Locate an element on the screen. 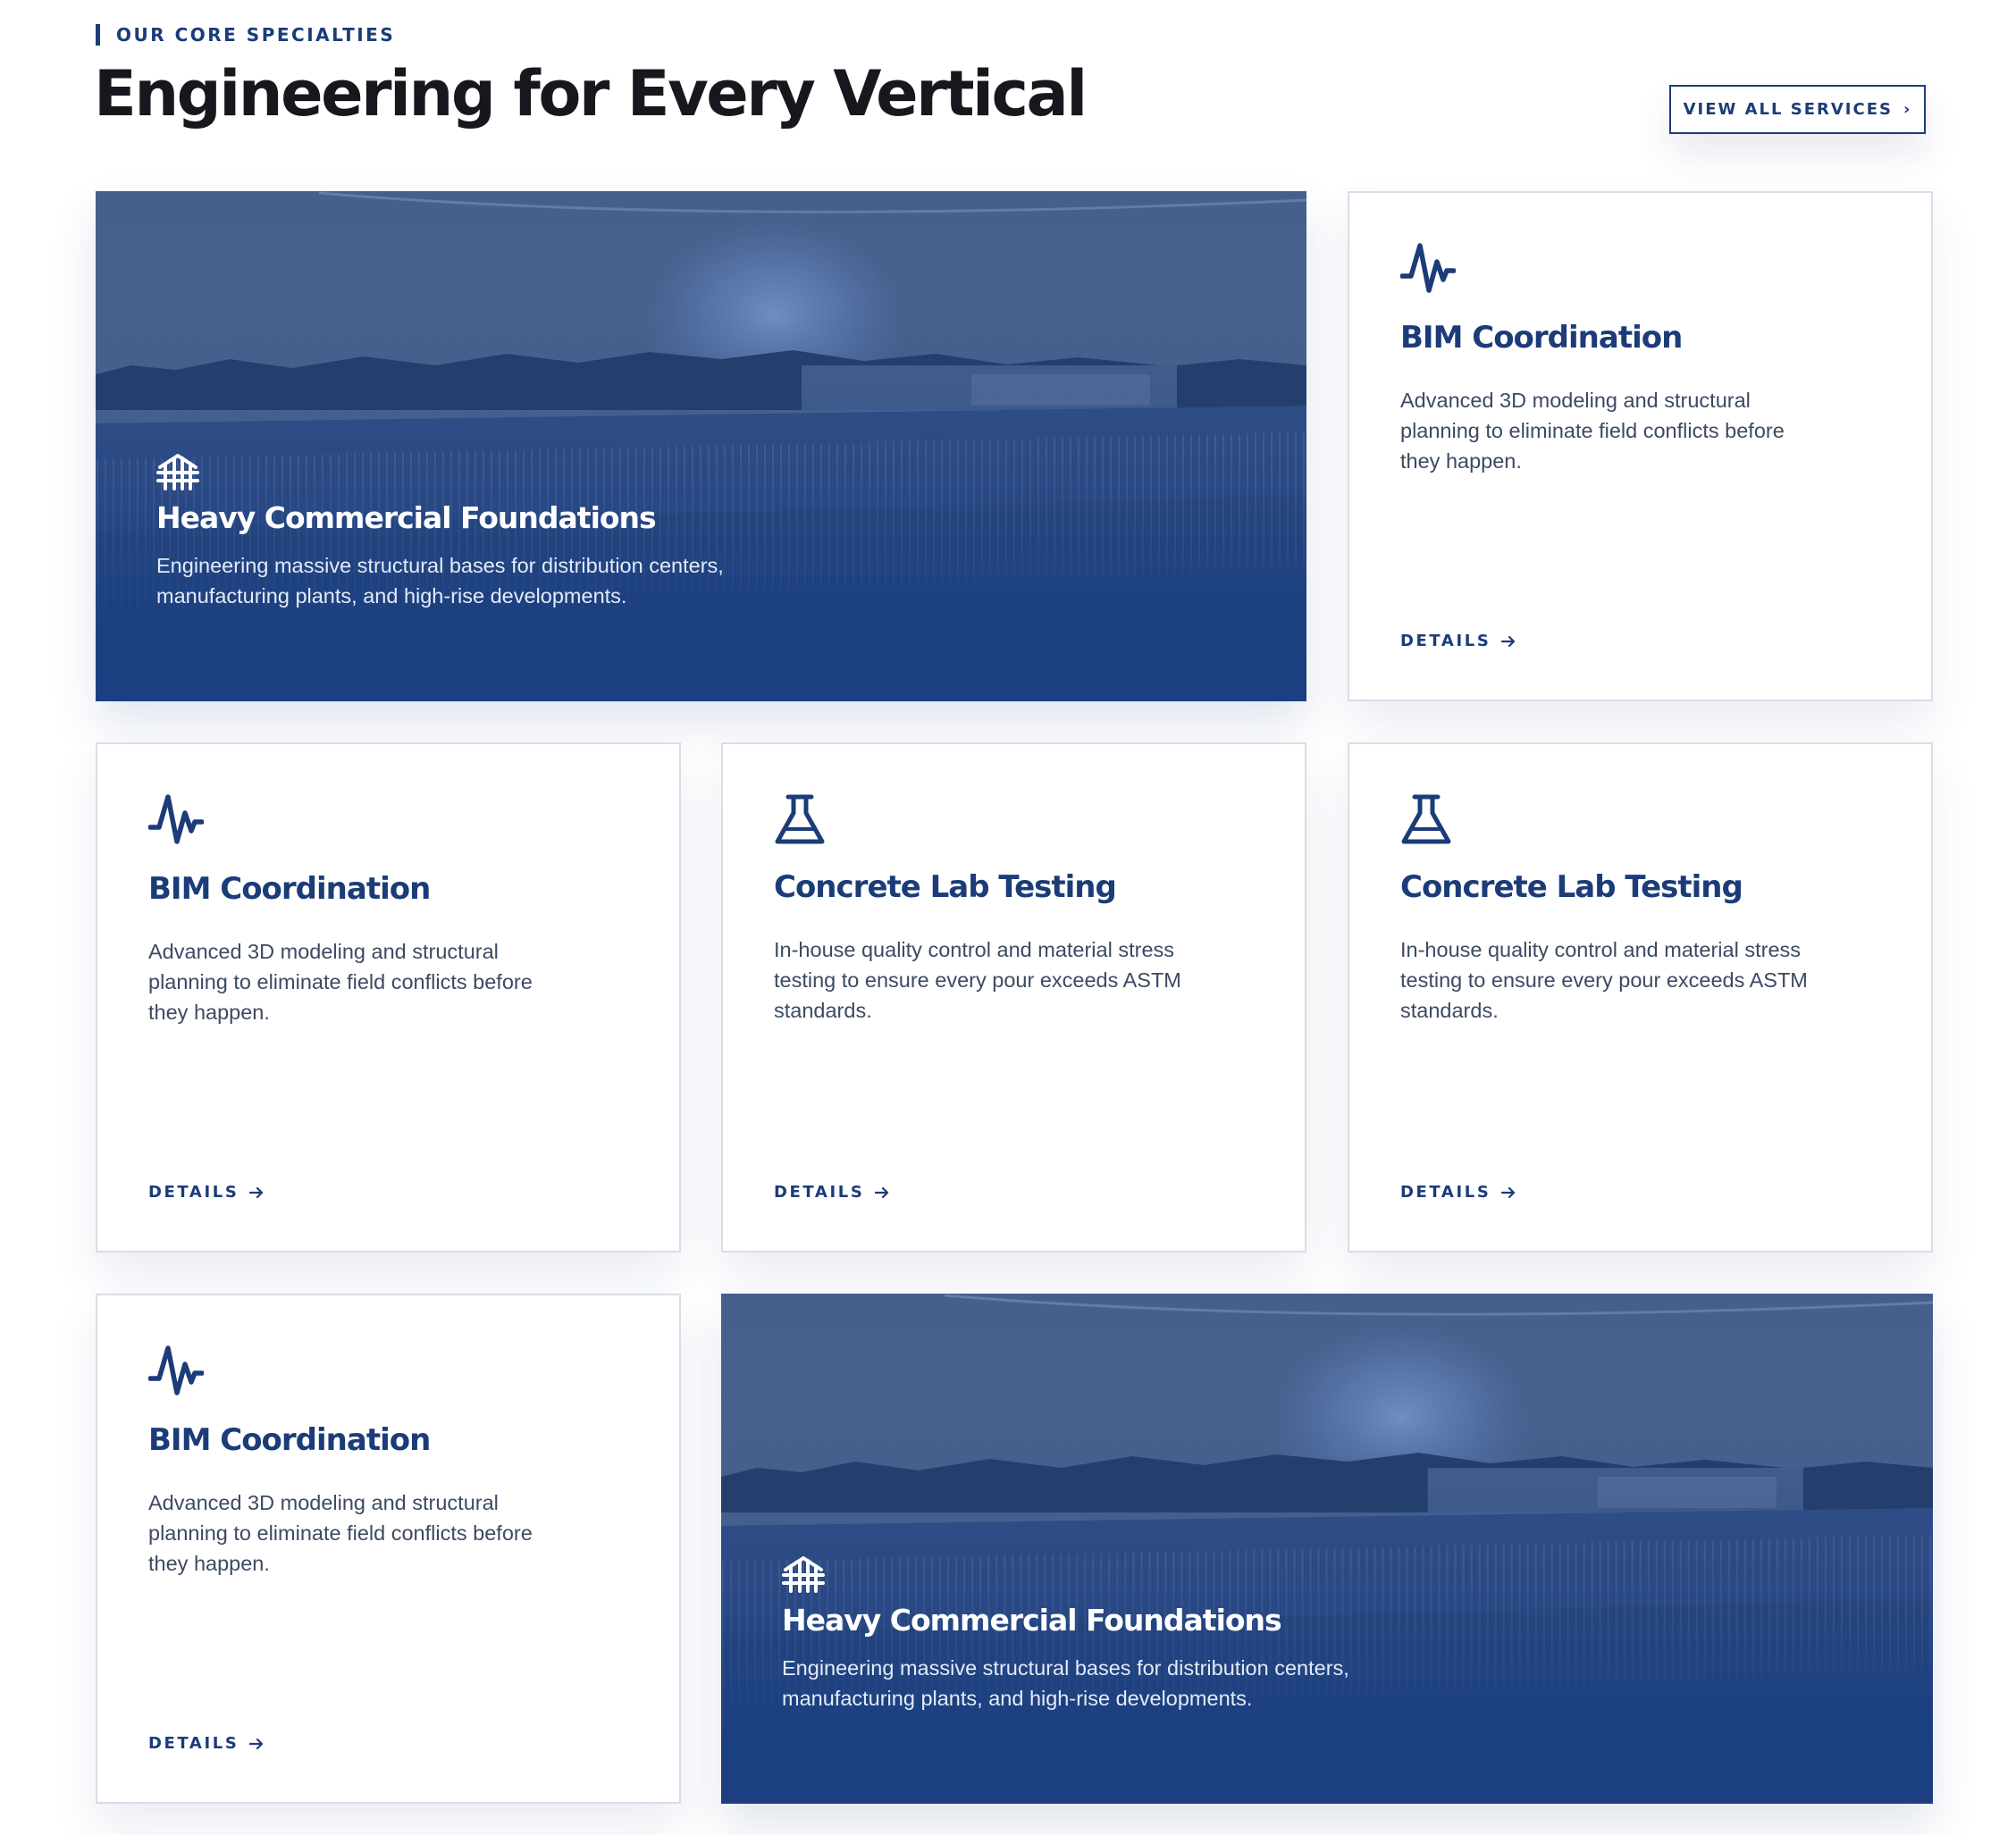 The height and width of the screenshot is (1835, 2016). eyebrow-accent-bar is located at coordinates (98, 35).